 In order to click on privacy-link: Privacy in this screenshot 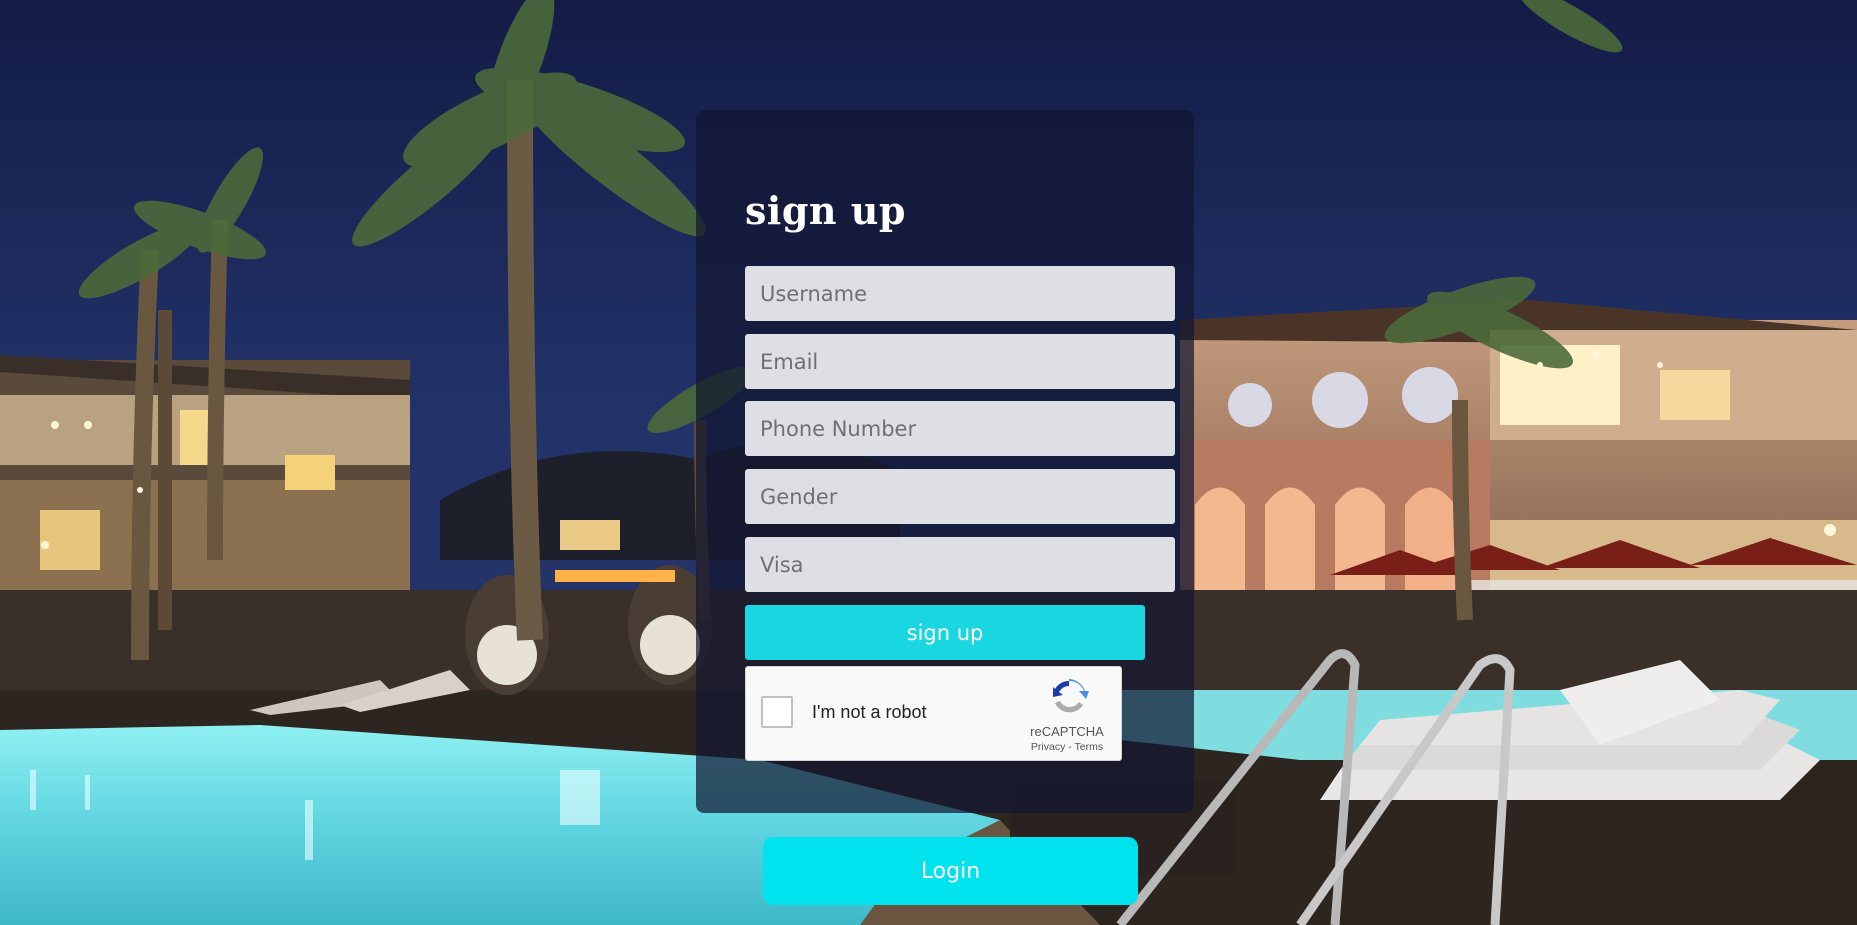, I will do `click(1048, 747)`.